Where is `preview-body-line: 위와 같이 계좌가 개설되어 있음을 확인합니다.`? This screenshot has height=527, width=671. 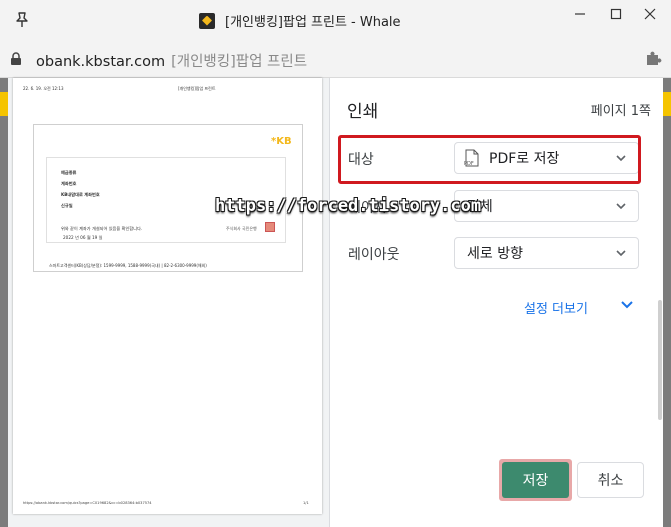
preview-body-line: 위와 같이 계좌가 개설되어 있음을 확인합니다. is located at coordinates (102, 228).